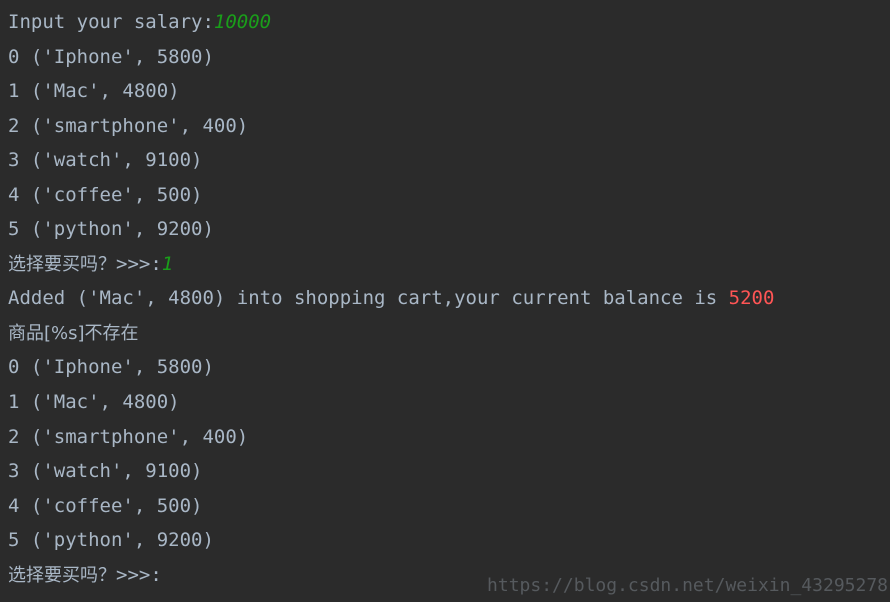 This screenshot has width=890, height=602. What do you see at coordinates (449, 57) in the screenshot?
I see `terminal-line-product-0-a: 0 ('Iphone', 5800)` at bounding box center [449, 57].